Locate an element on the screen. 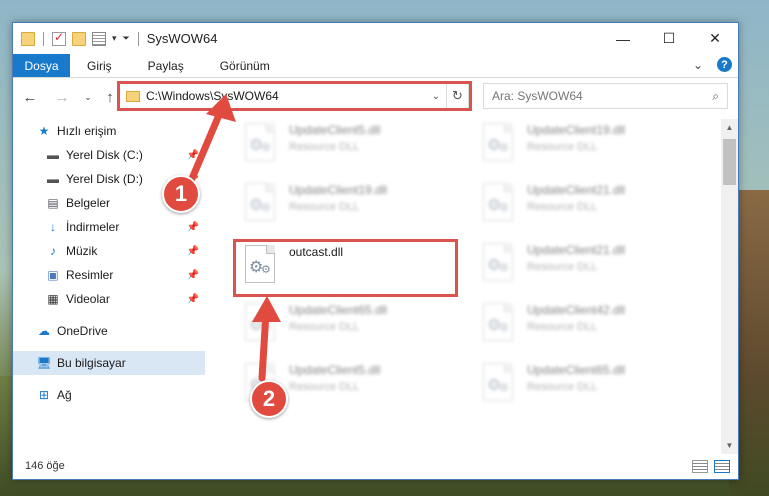  expand-ribbon-icon: ⌄ is located at coordinates (698, 65).